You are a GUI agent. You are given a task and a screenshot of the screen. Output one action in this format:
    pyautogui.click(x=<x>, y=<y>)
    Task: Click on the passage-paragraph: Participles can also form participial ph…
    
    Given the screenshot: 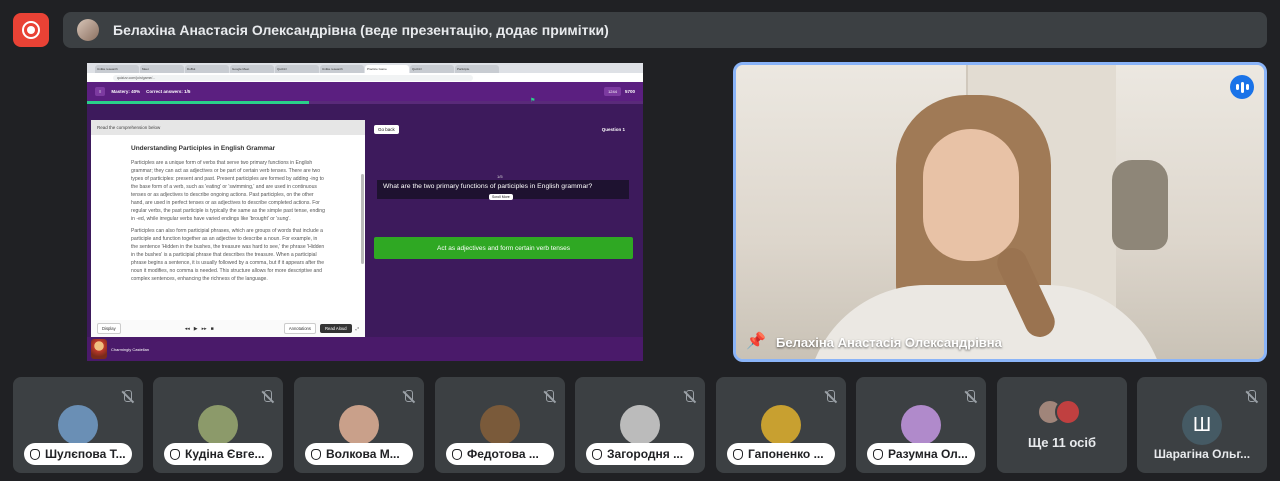 What is the action you would take?
    pyautogui.click(x=228, y=255)
    